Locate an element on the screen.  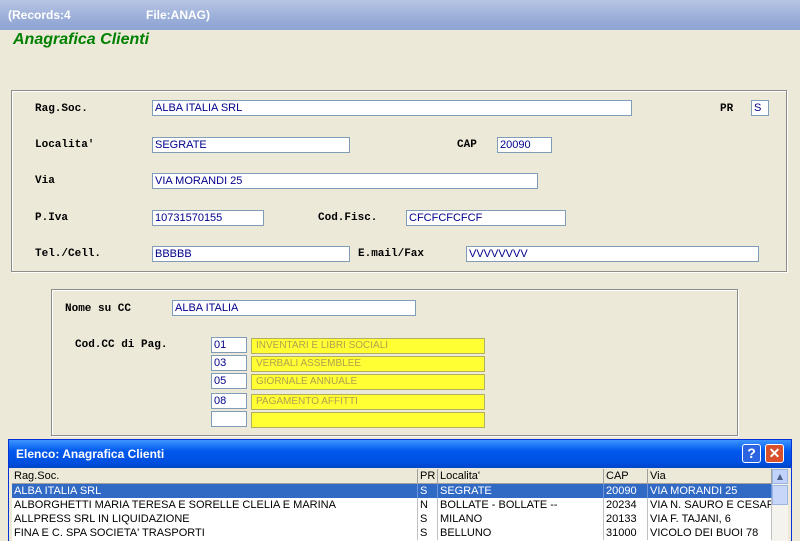
nome-cc-label: Nome su CC is located at coordinates (98, 309).